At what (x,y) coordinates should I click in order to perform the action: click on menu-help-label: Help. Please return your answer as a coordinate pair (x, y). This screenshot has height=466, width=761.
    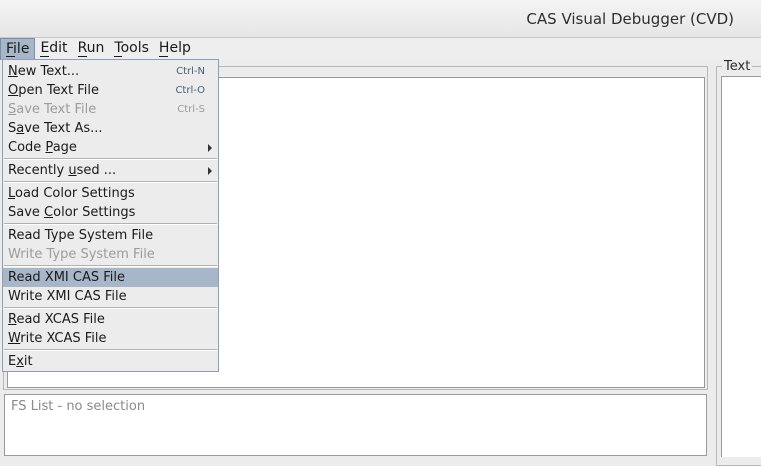
    Looking at the image, I should click on (174, 48).